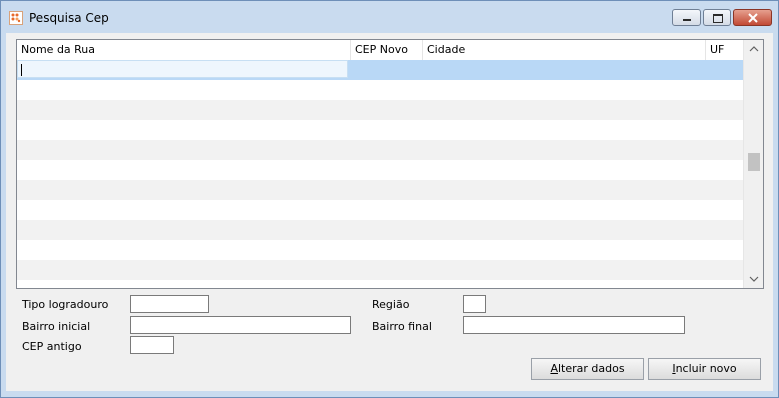  I want to click on vertical-scrollbar, so click(753, 164).